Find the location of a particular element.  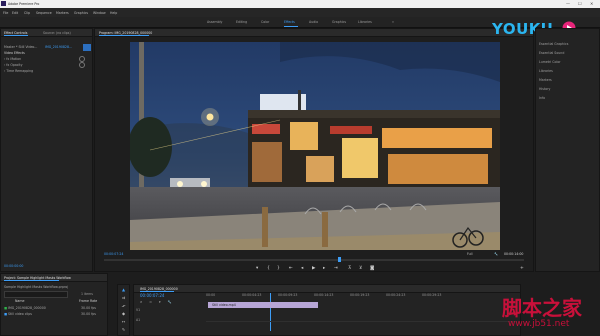

panel-history: History is located at coordinates (544, 89).